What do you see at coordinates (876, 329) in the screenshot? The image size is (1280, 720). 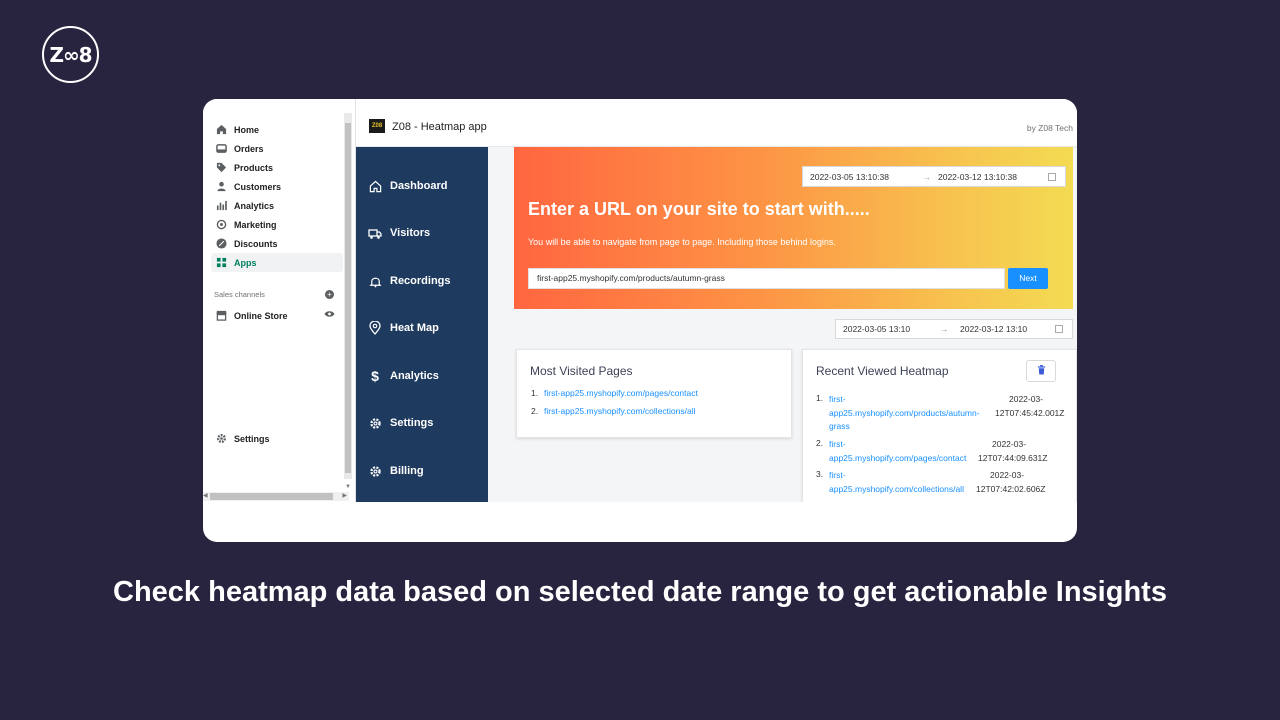 I see `date-start: 2022-03-05 13:10` at bounding box center [876, 329].